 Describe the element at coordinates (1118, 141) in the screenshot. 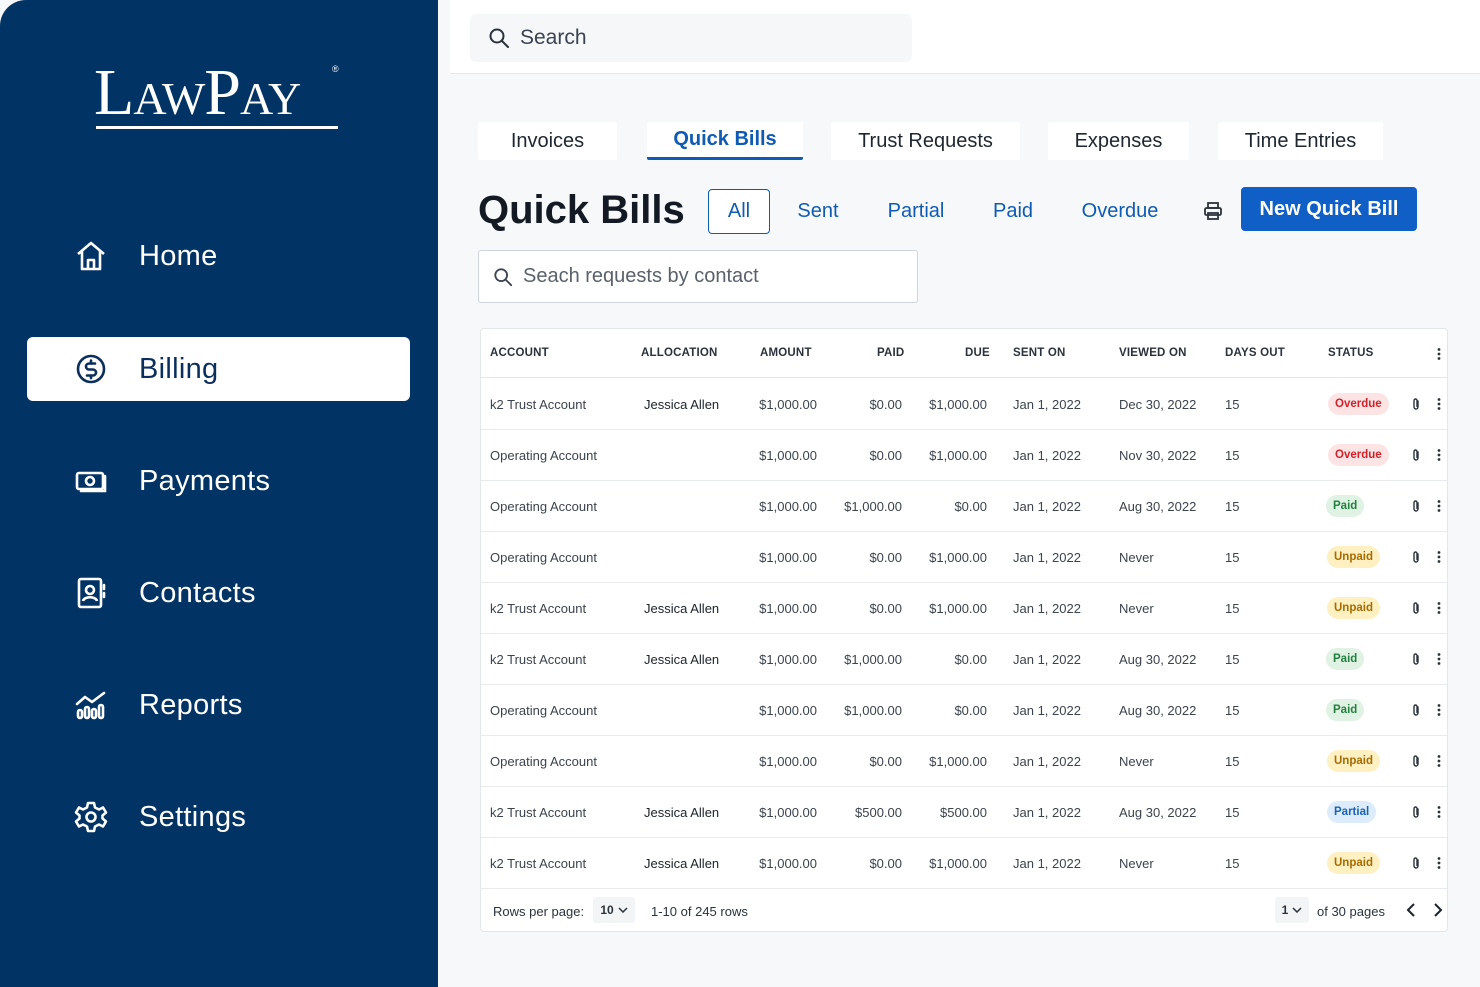

I see `tab-expenses: Expenses` at that location.